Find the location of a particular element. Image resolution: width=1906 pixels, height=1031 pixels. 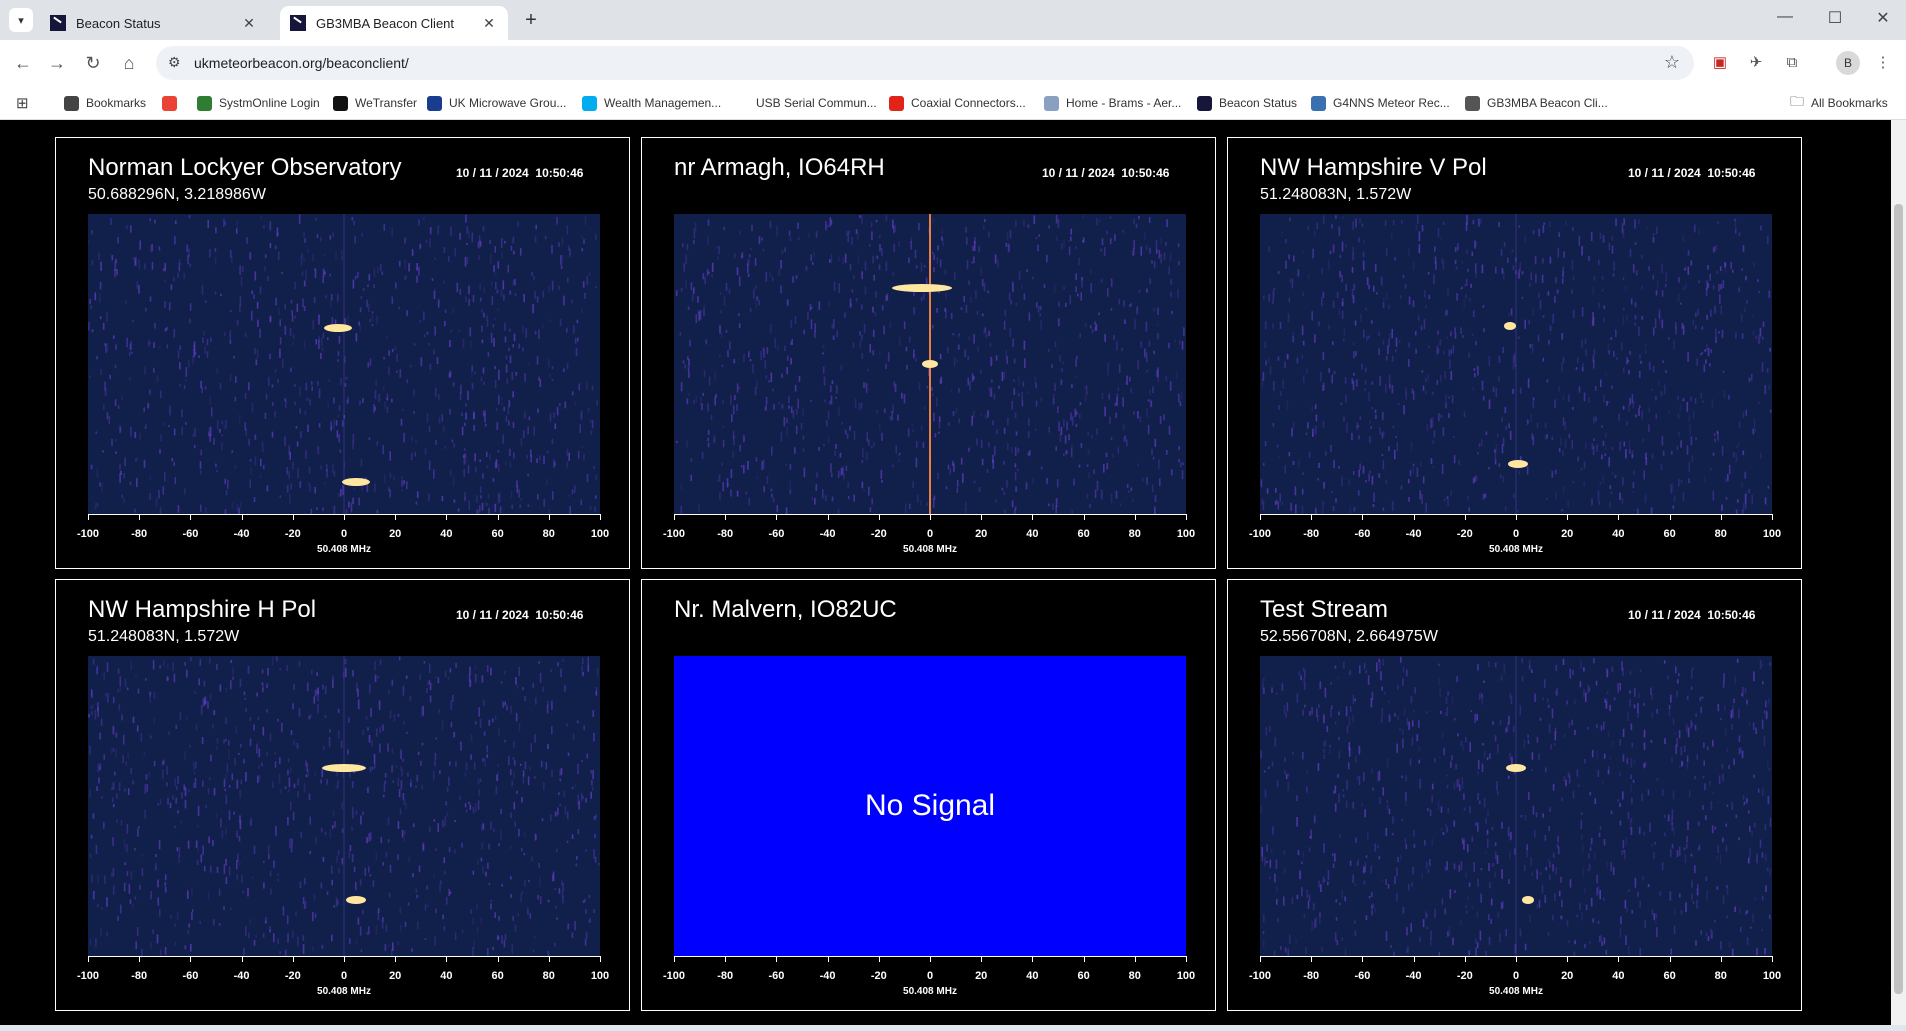

google-photos-icon is located at coordinates (169, 103).